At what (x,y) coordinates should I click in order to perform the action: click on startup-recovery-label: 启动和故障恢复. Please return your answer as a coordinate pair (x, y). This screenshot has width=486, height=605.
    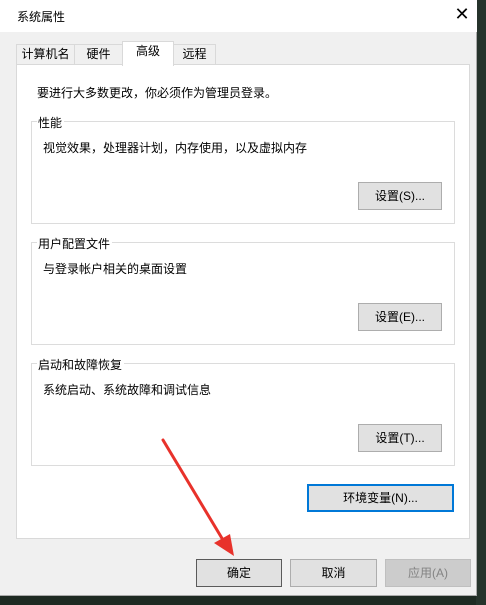
    Looking at the image, I should click on (81, 364).